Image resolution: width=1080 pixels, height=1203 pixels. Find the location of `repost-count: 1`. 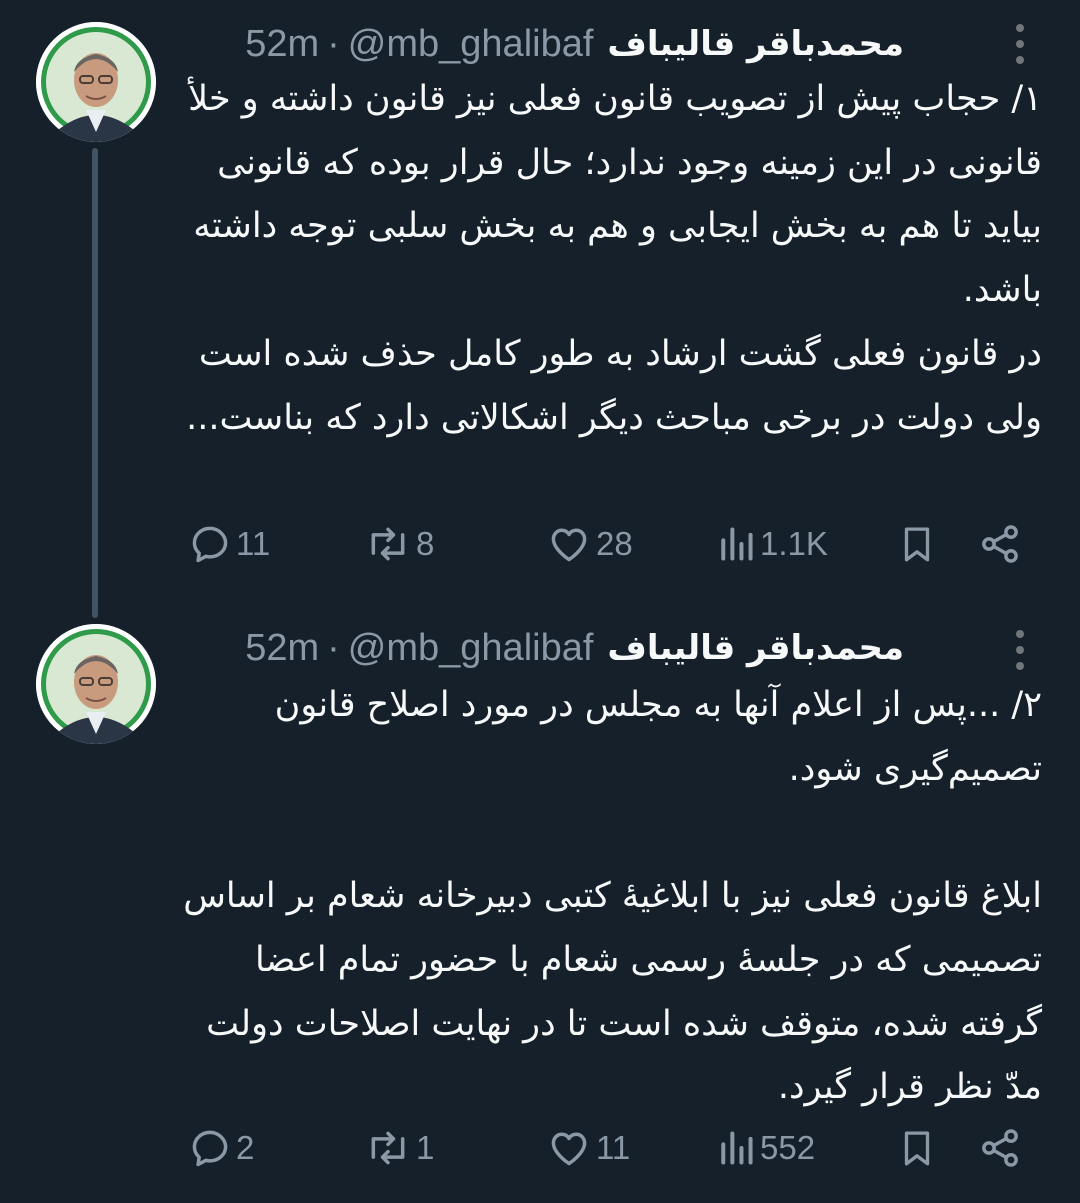

repost-count: 1 is located at coordinates (425, 1147).